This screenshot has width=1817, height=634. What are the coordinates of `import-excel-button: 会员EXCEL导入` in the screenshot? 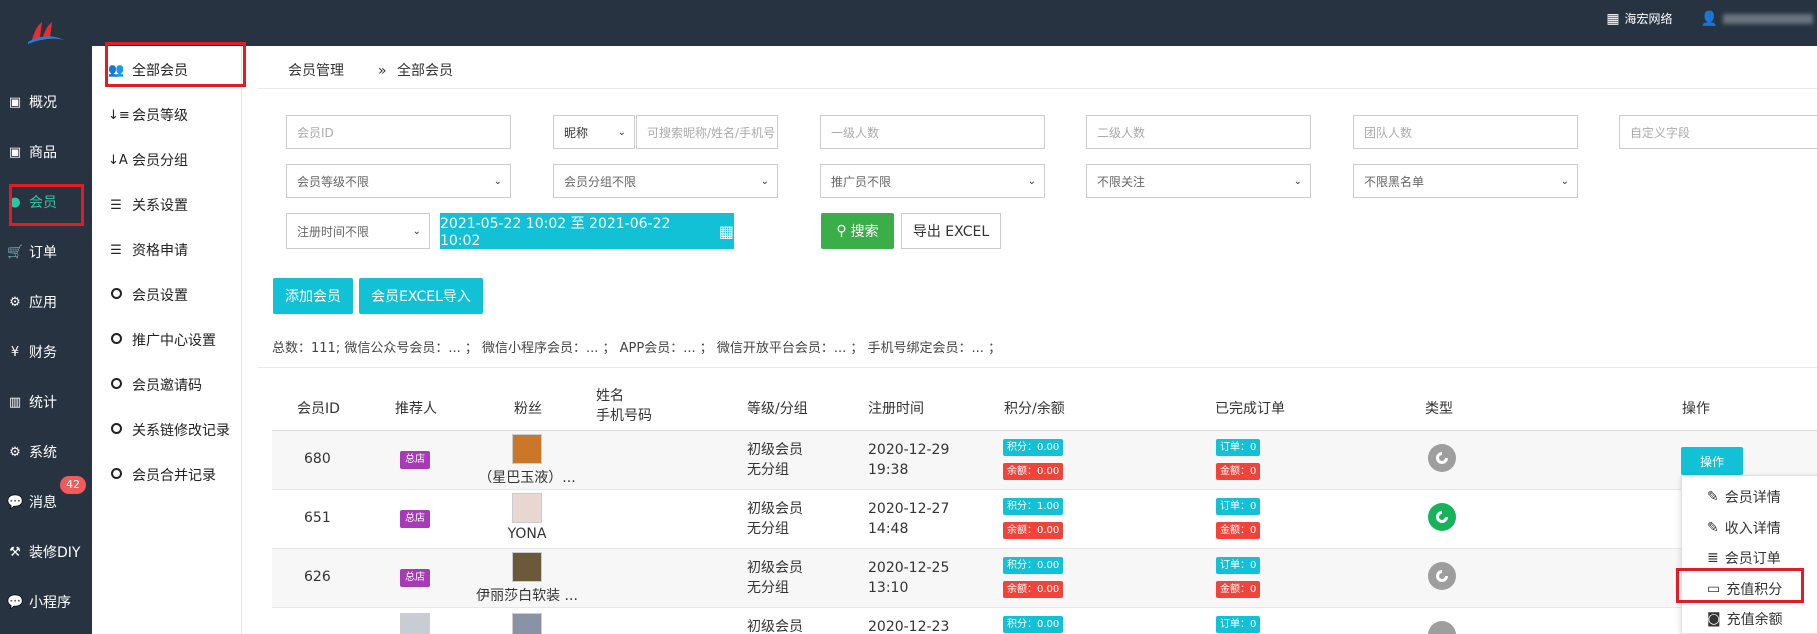 It's located at (421, 296).